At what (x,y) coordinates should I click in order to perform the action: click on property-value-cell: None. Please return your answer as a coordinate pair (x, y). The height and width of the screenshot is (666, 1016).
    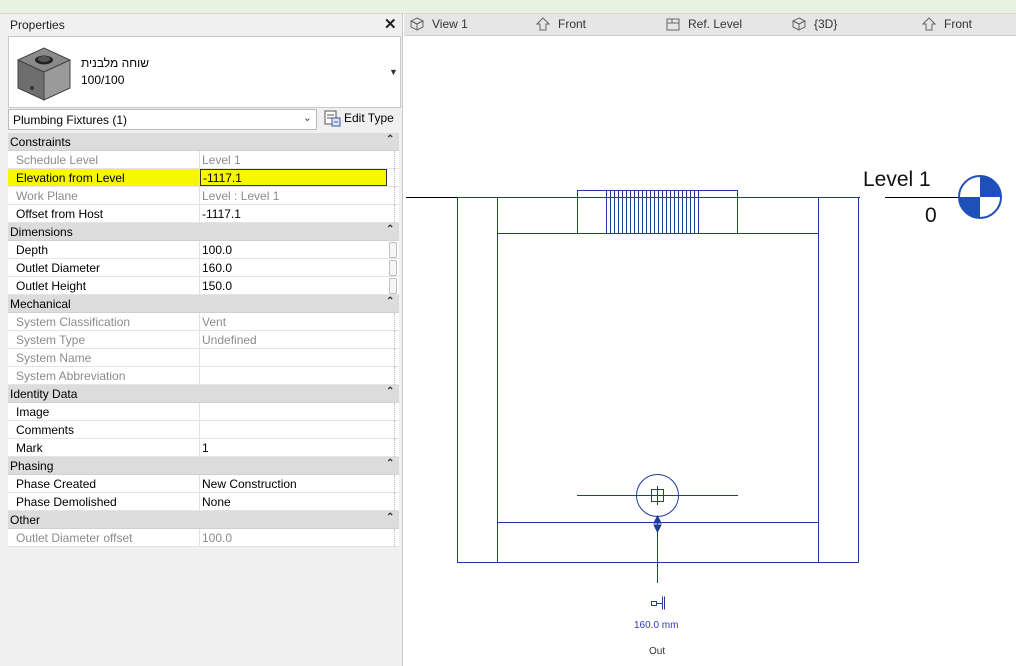
    Looking at the image, I should click on (293, 501).